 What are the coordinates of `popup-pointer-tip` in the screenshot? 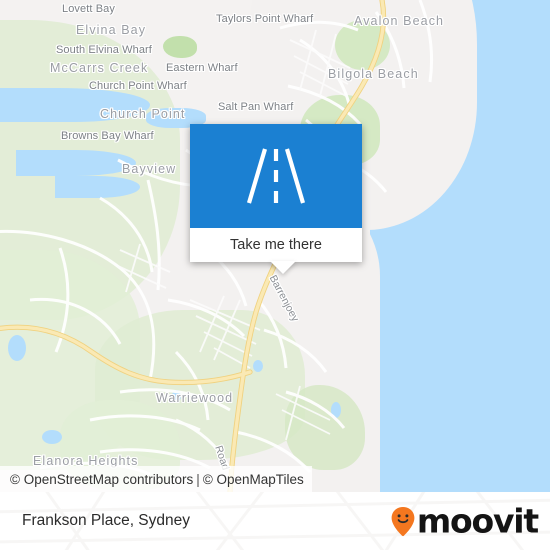 It's located at (283, 267).